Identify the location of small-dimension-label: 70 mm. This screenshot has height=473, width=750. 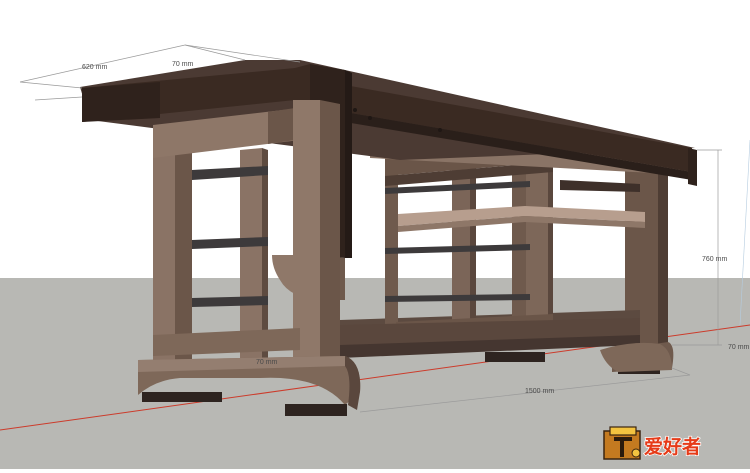
(267, 362).